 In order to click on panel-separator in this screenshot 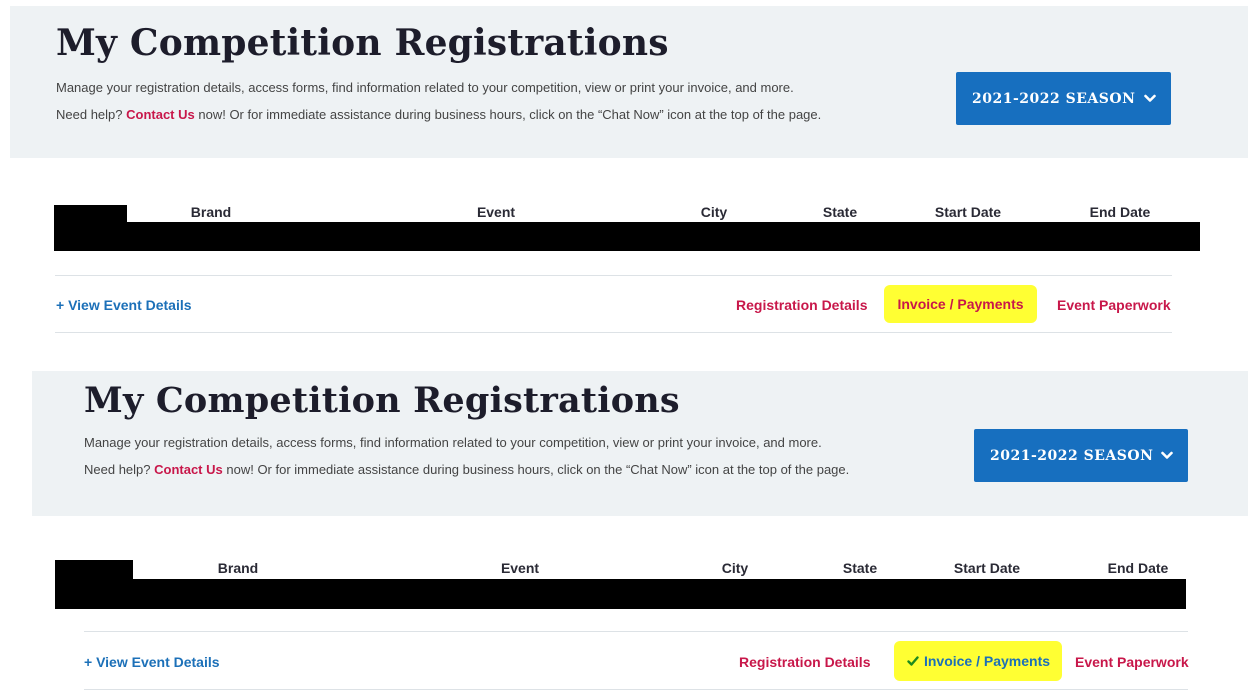, I will do `click(624, 357)`.